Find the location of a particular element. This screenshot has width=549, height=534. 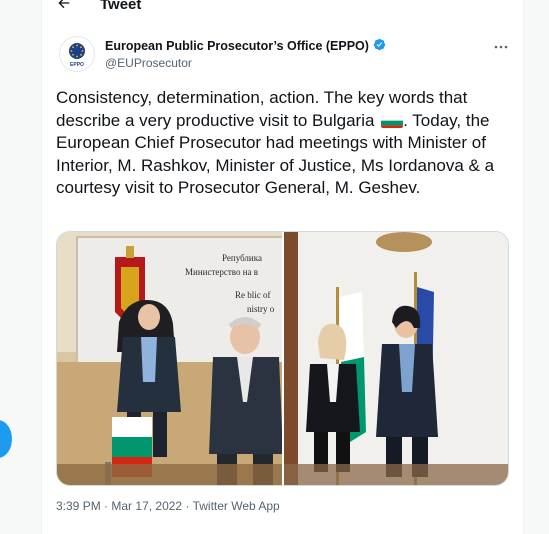

top-bar: Tweet is located at coordinates (282, 7).